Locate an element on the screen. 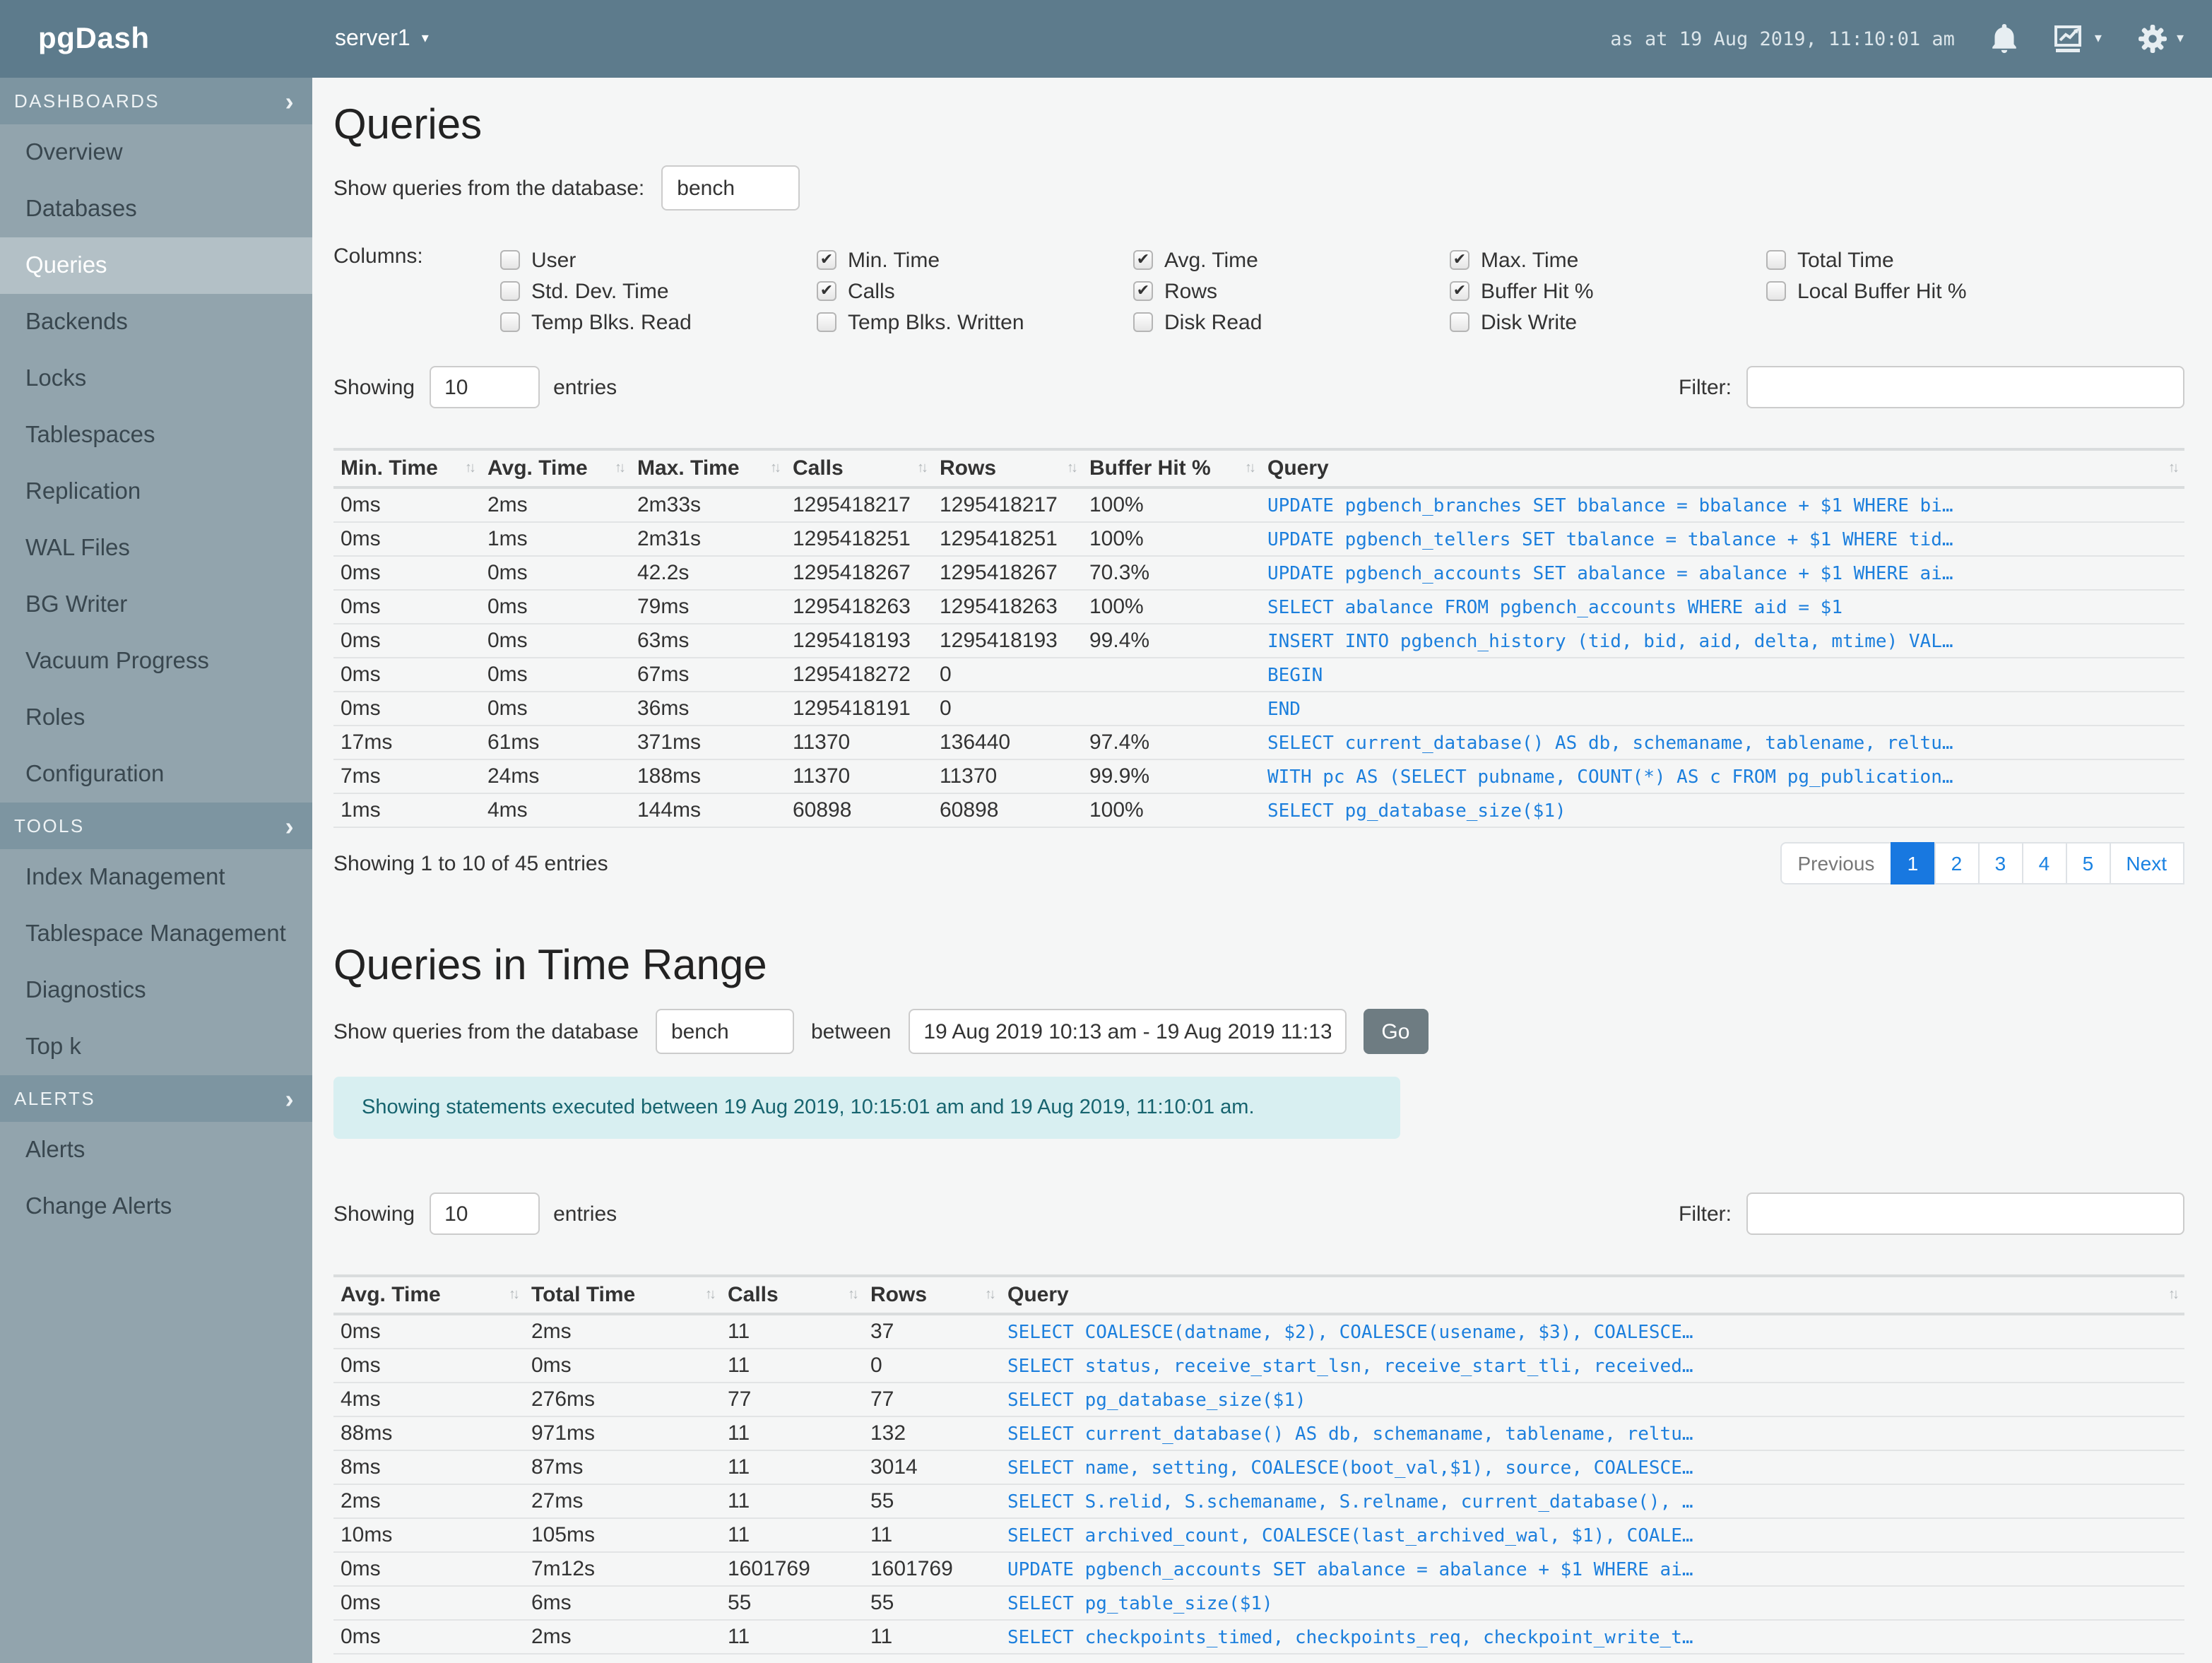 Image resolution: width=2212 pixels, height=1663 pixels. sidebar-item: Index Management is located at coordinates (156, 877).